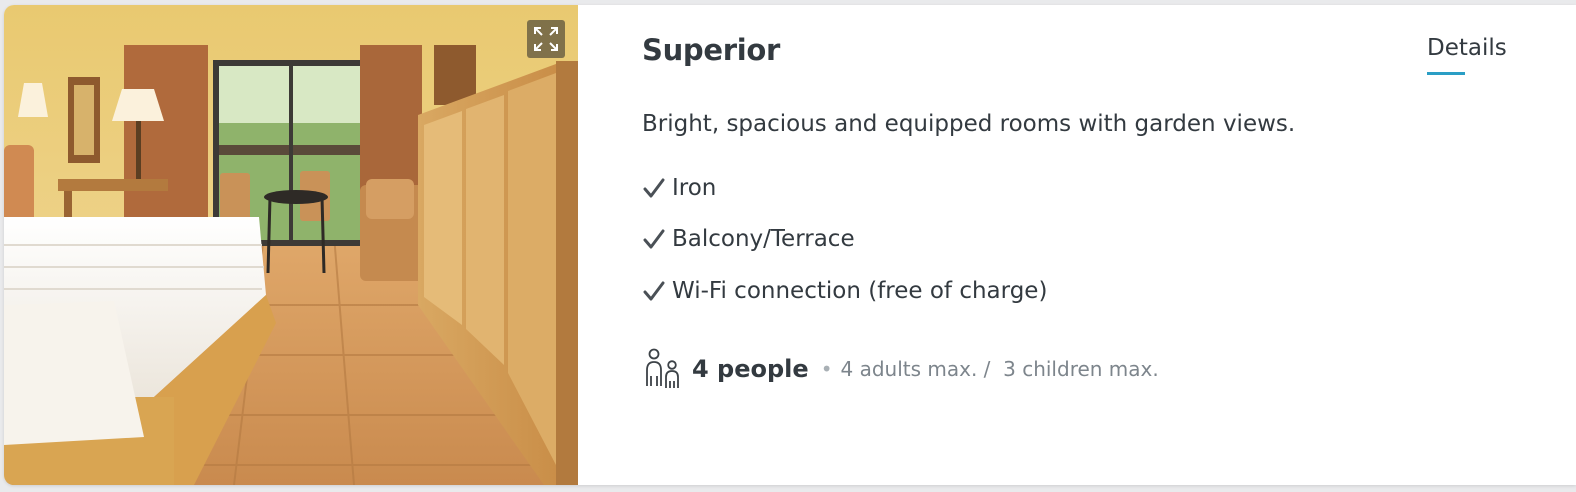 The image size is (1576, 492). What do you see at coordinates (750, 369) in the screenshot?
I see `capacity-people: 4 people` at bounding box center [750, 369].